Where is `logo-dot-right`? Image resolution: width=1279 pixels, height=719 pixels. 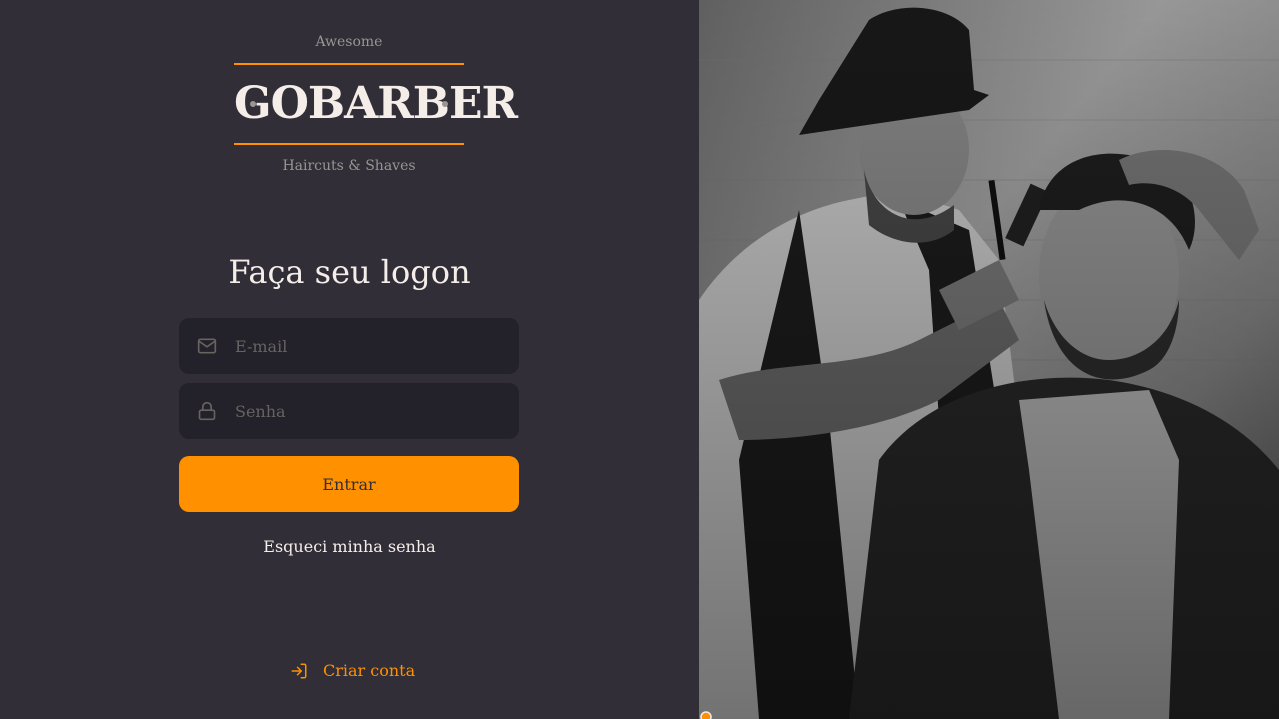 logo-dot-right is located at coordinates (445, 104).